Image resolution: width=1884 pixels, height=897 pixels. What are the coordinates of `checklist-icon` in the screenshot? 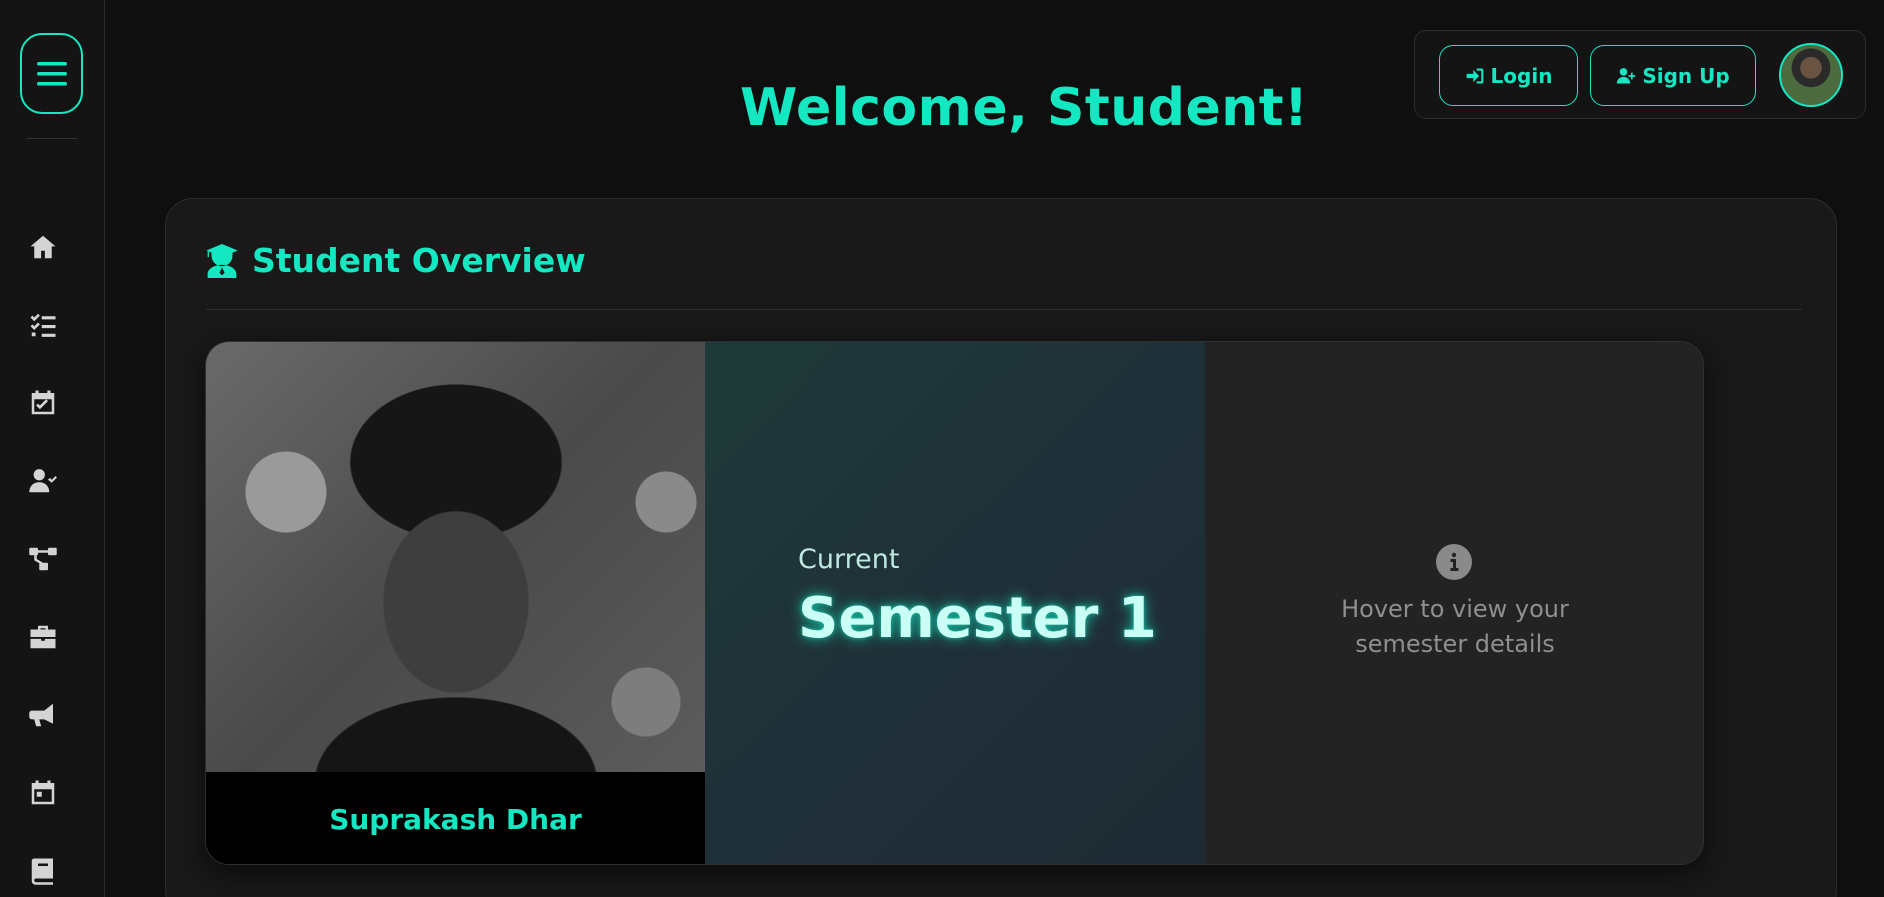 It's located at (43, 325).